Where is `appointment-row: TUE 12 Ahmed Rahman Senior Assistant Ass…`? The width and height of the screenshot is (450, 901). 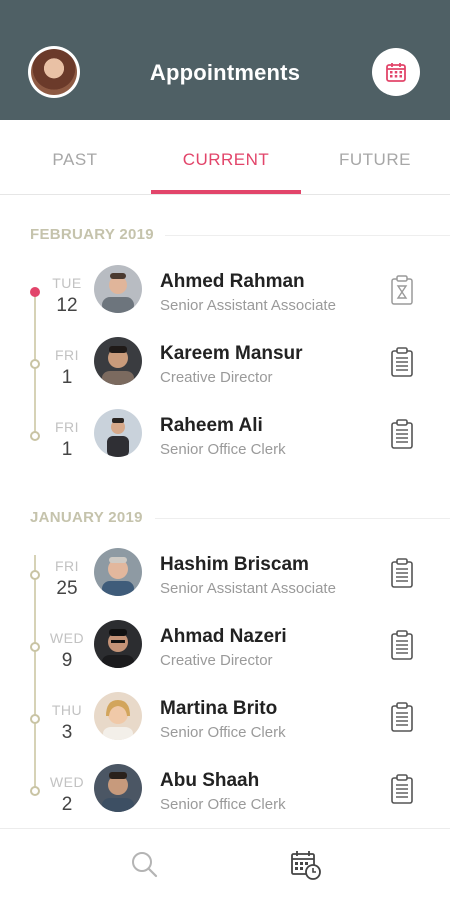
appointment-row: TUE 12 Ahmed Rahman Senior Assistant Ass… is located at coordinates (225, 301).